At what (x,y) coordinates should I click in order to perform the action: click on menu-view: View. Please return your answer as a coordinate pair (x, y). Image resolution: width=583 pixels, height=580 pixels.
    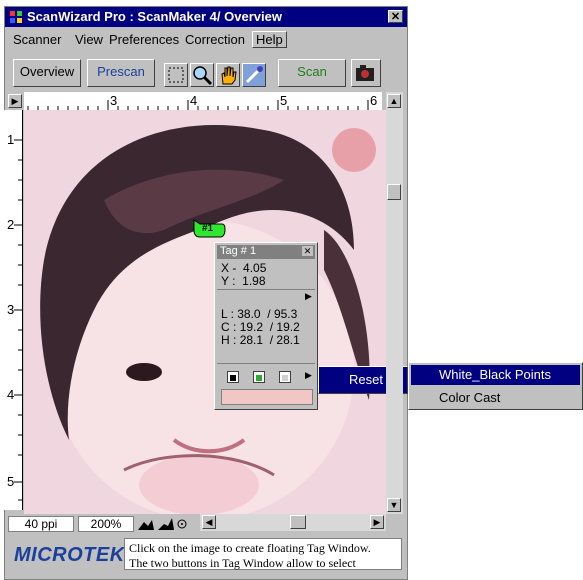
    Looking at the image, I should click on (89, 39).